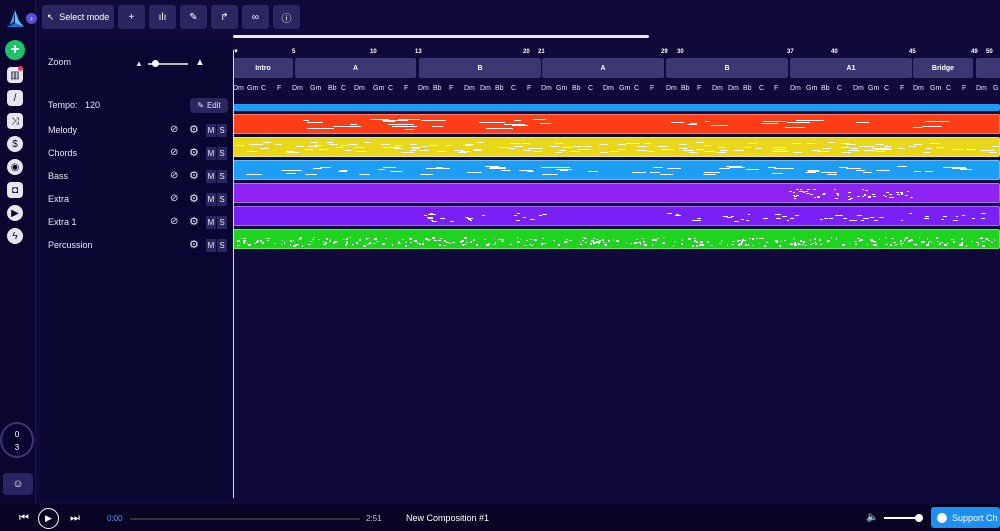  What do you see at coordinates (62, 153) in the screenshot?
I see `track-name: Chords` at bounding box center [62, 153].